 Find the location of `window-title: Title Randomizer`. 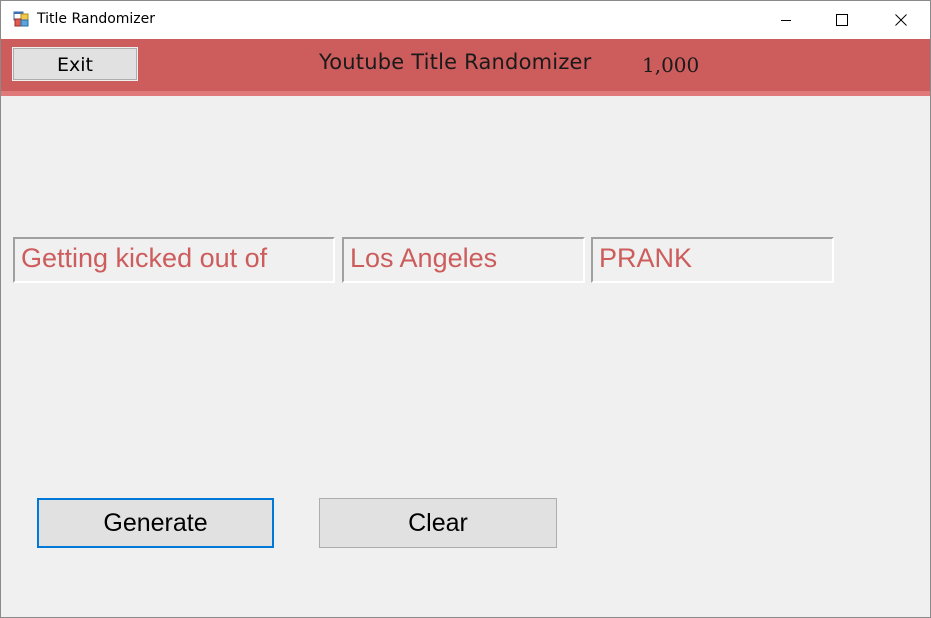

window-title: Title Randomizer is located at coordinates (96, 19).